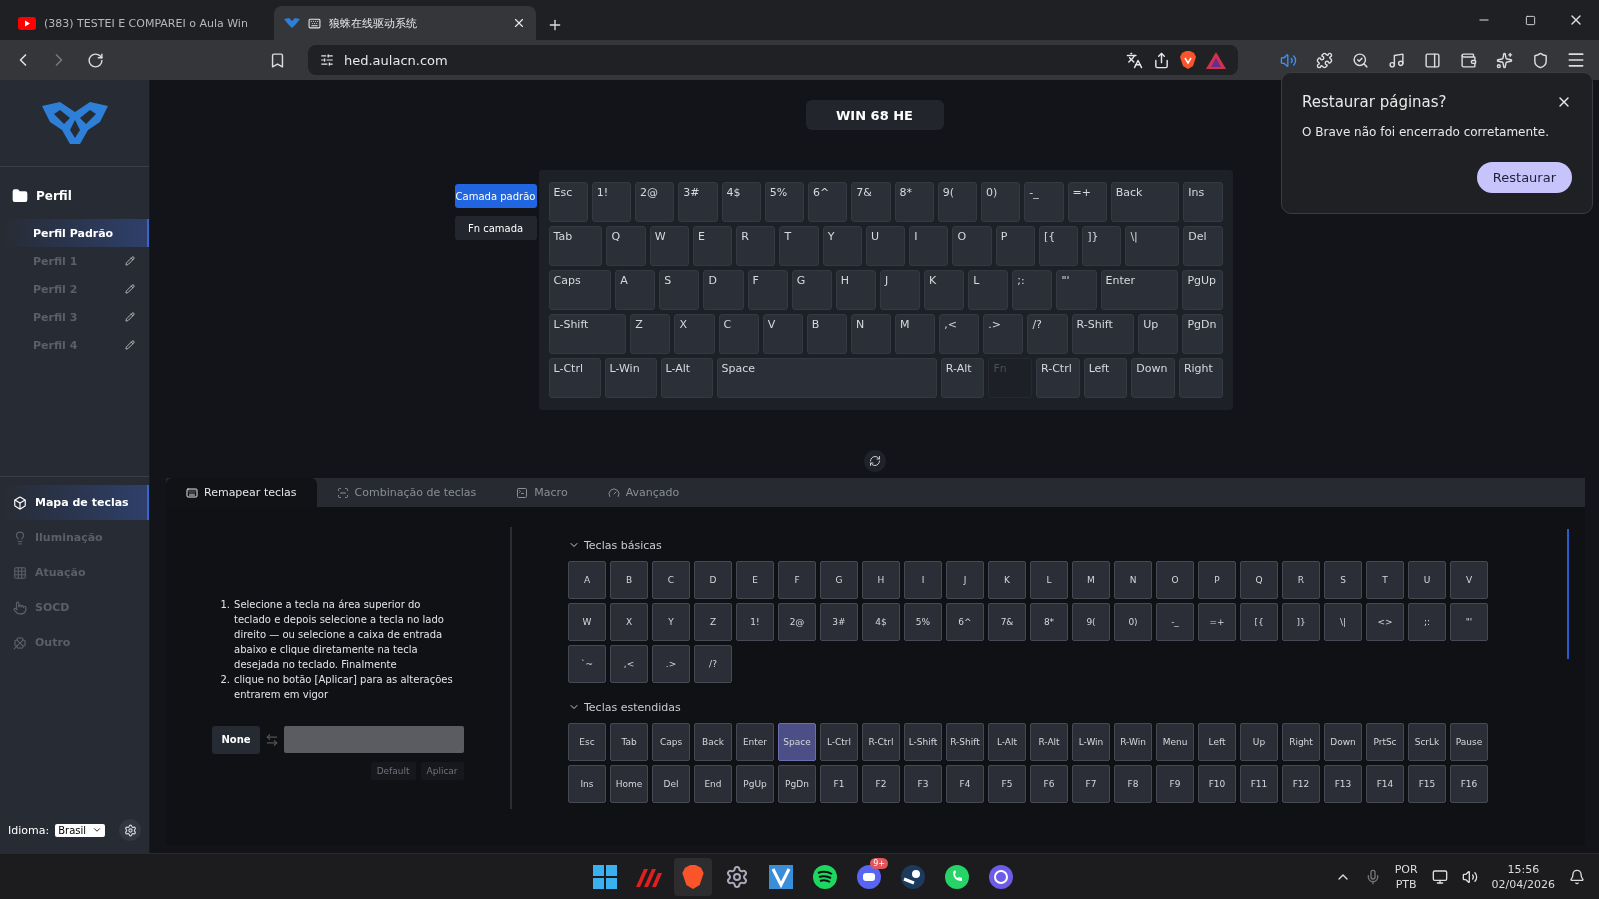  I want to click on key-tile: L-Shift, so click(923, 742).